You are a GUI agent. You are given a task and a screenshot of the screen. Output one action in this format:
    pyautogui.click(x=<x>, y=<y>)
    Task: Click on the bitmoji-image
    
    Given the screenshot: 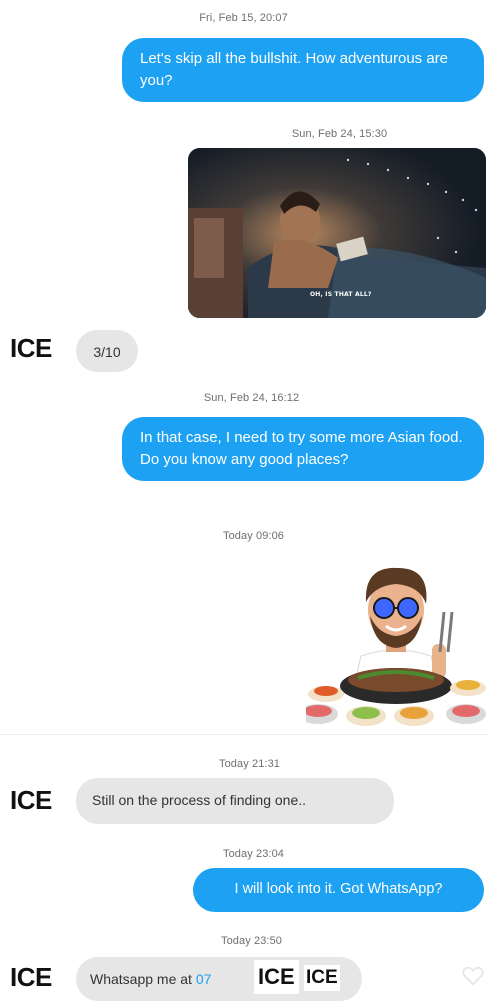 What is the action you would take?
    pyautogui.click(x=392, y=646)
    